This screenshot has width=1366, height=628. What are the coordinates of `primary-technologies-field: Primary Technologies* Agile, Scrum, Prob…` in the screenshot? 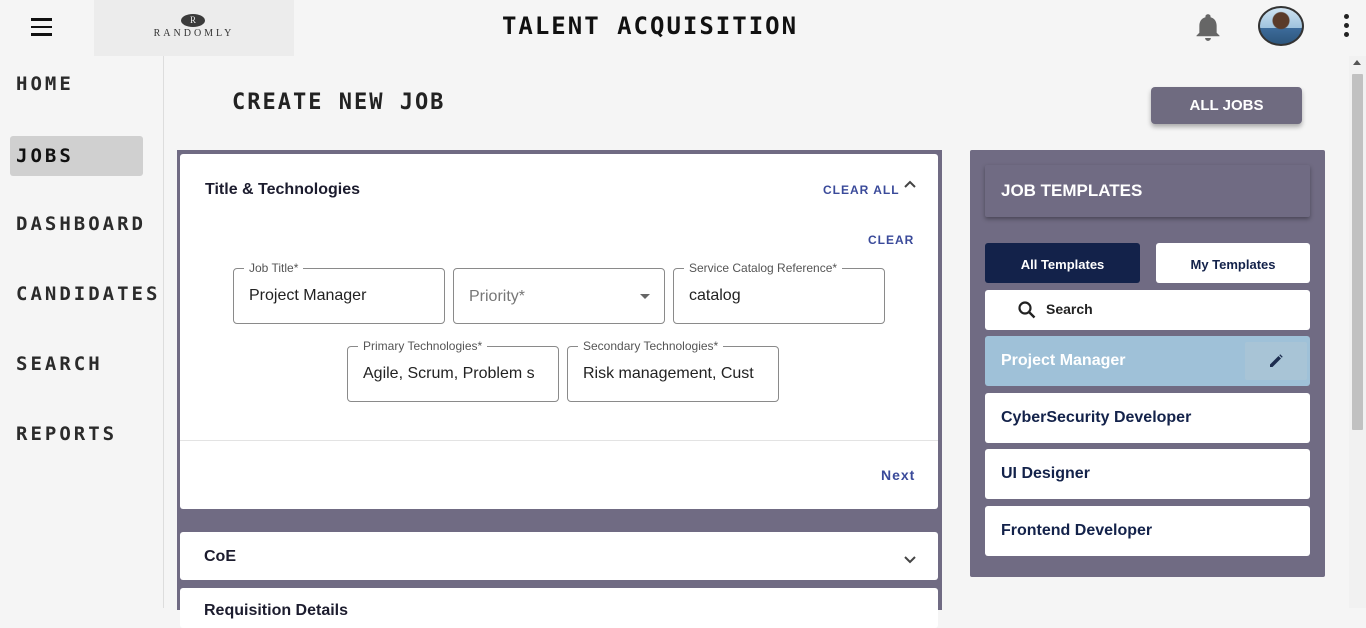 It's located at (453, 370).